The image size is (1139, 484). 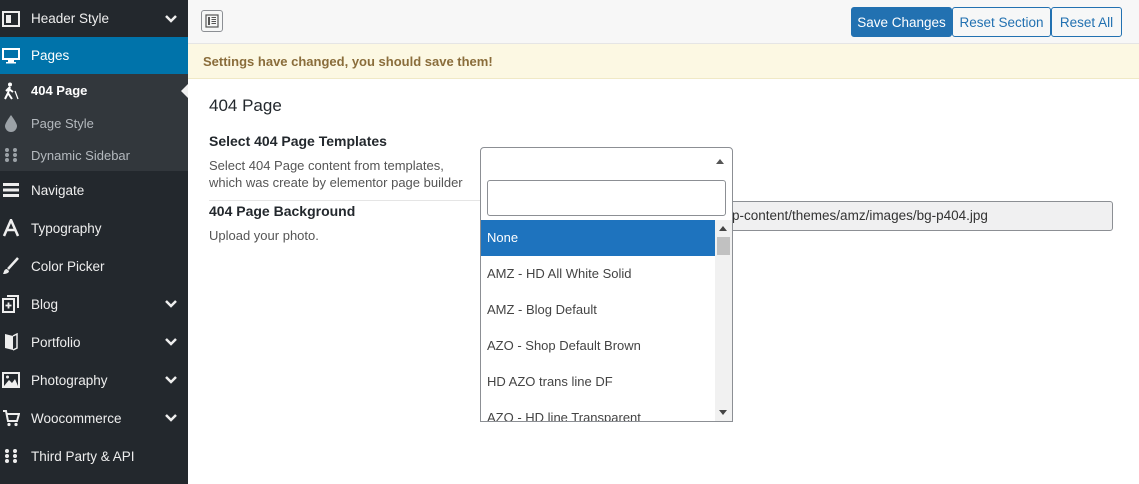 What do you see at coordinates (94, 55) in the screenshot?
I see `sidebar-item-pages: Pages` at bounding box center [94, 55].